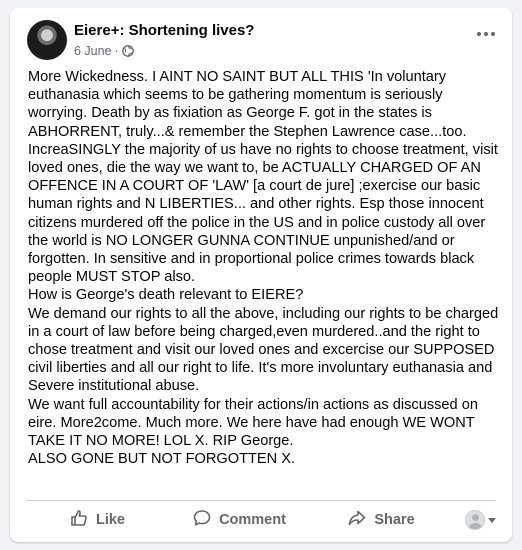  I want to click on comment-label: Comment, so click(252, 520).